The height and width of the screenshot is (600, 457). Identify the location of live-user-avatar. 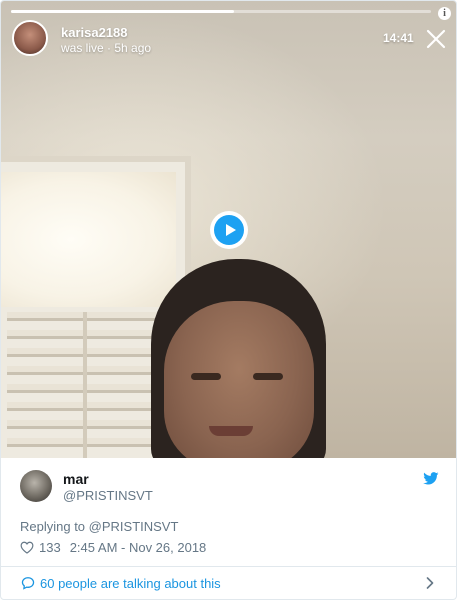
(30, 38).